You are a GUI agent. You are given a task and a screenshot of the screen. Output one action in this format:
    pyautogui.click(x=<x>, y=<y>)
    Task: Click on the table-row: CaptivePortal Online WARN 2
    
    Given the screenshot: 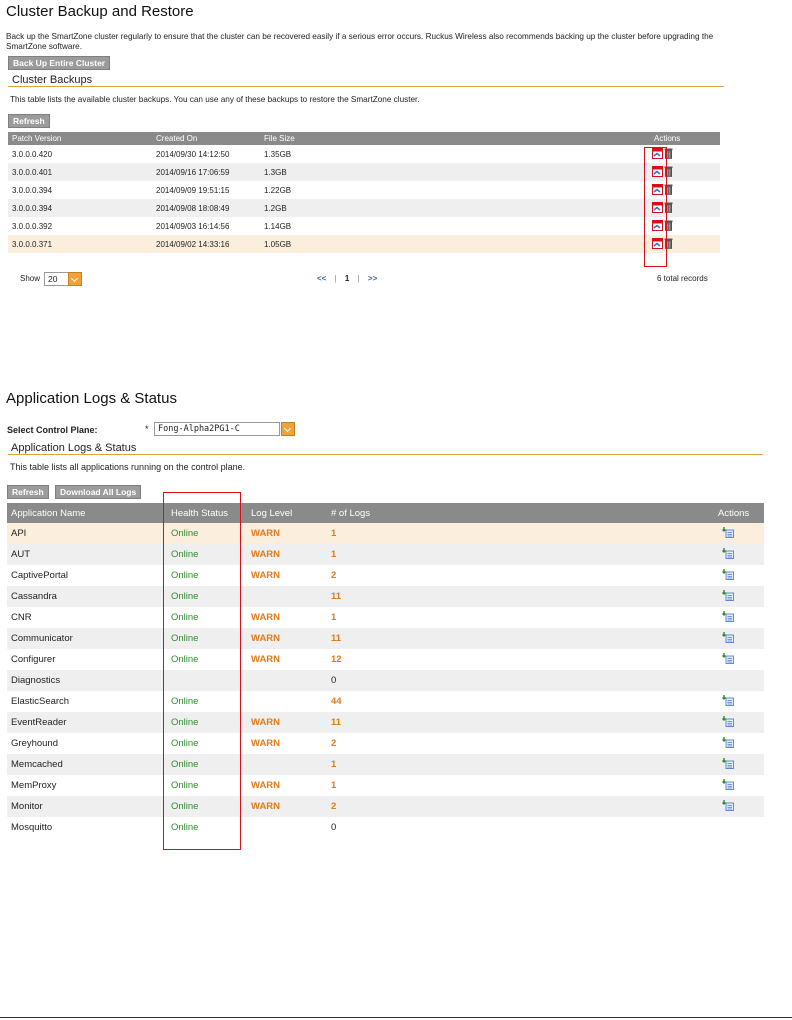 What is the action you would take?
    pyautogui.click(x=385, y=575)
    